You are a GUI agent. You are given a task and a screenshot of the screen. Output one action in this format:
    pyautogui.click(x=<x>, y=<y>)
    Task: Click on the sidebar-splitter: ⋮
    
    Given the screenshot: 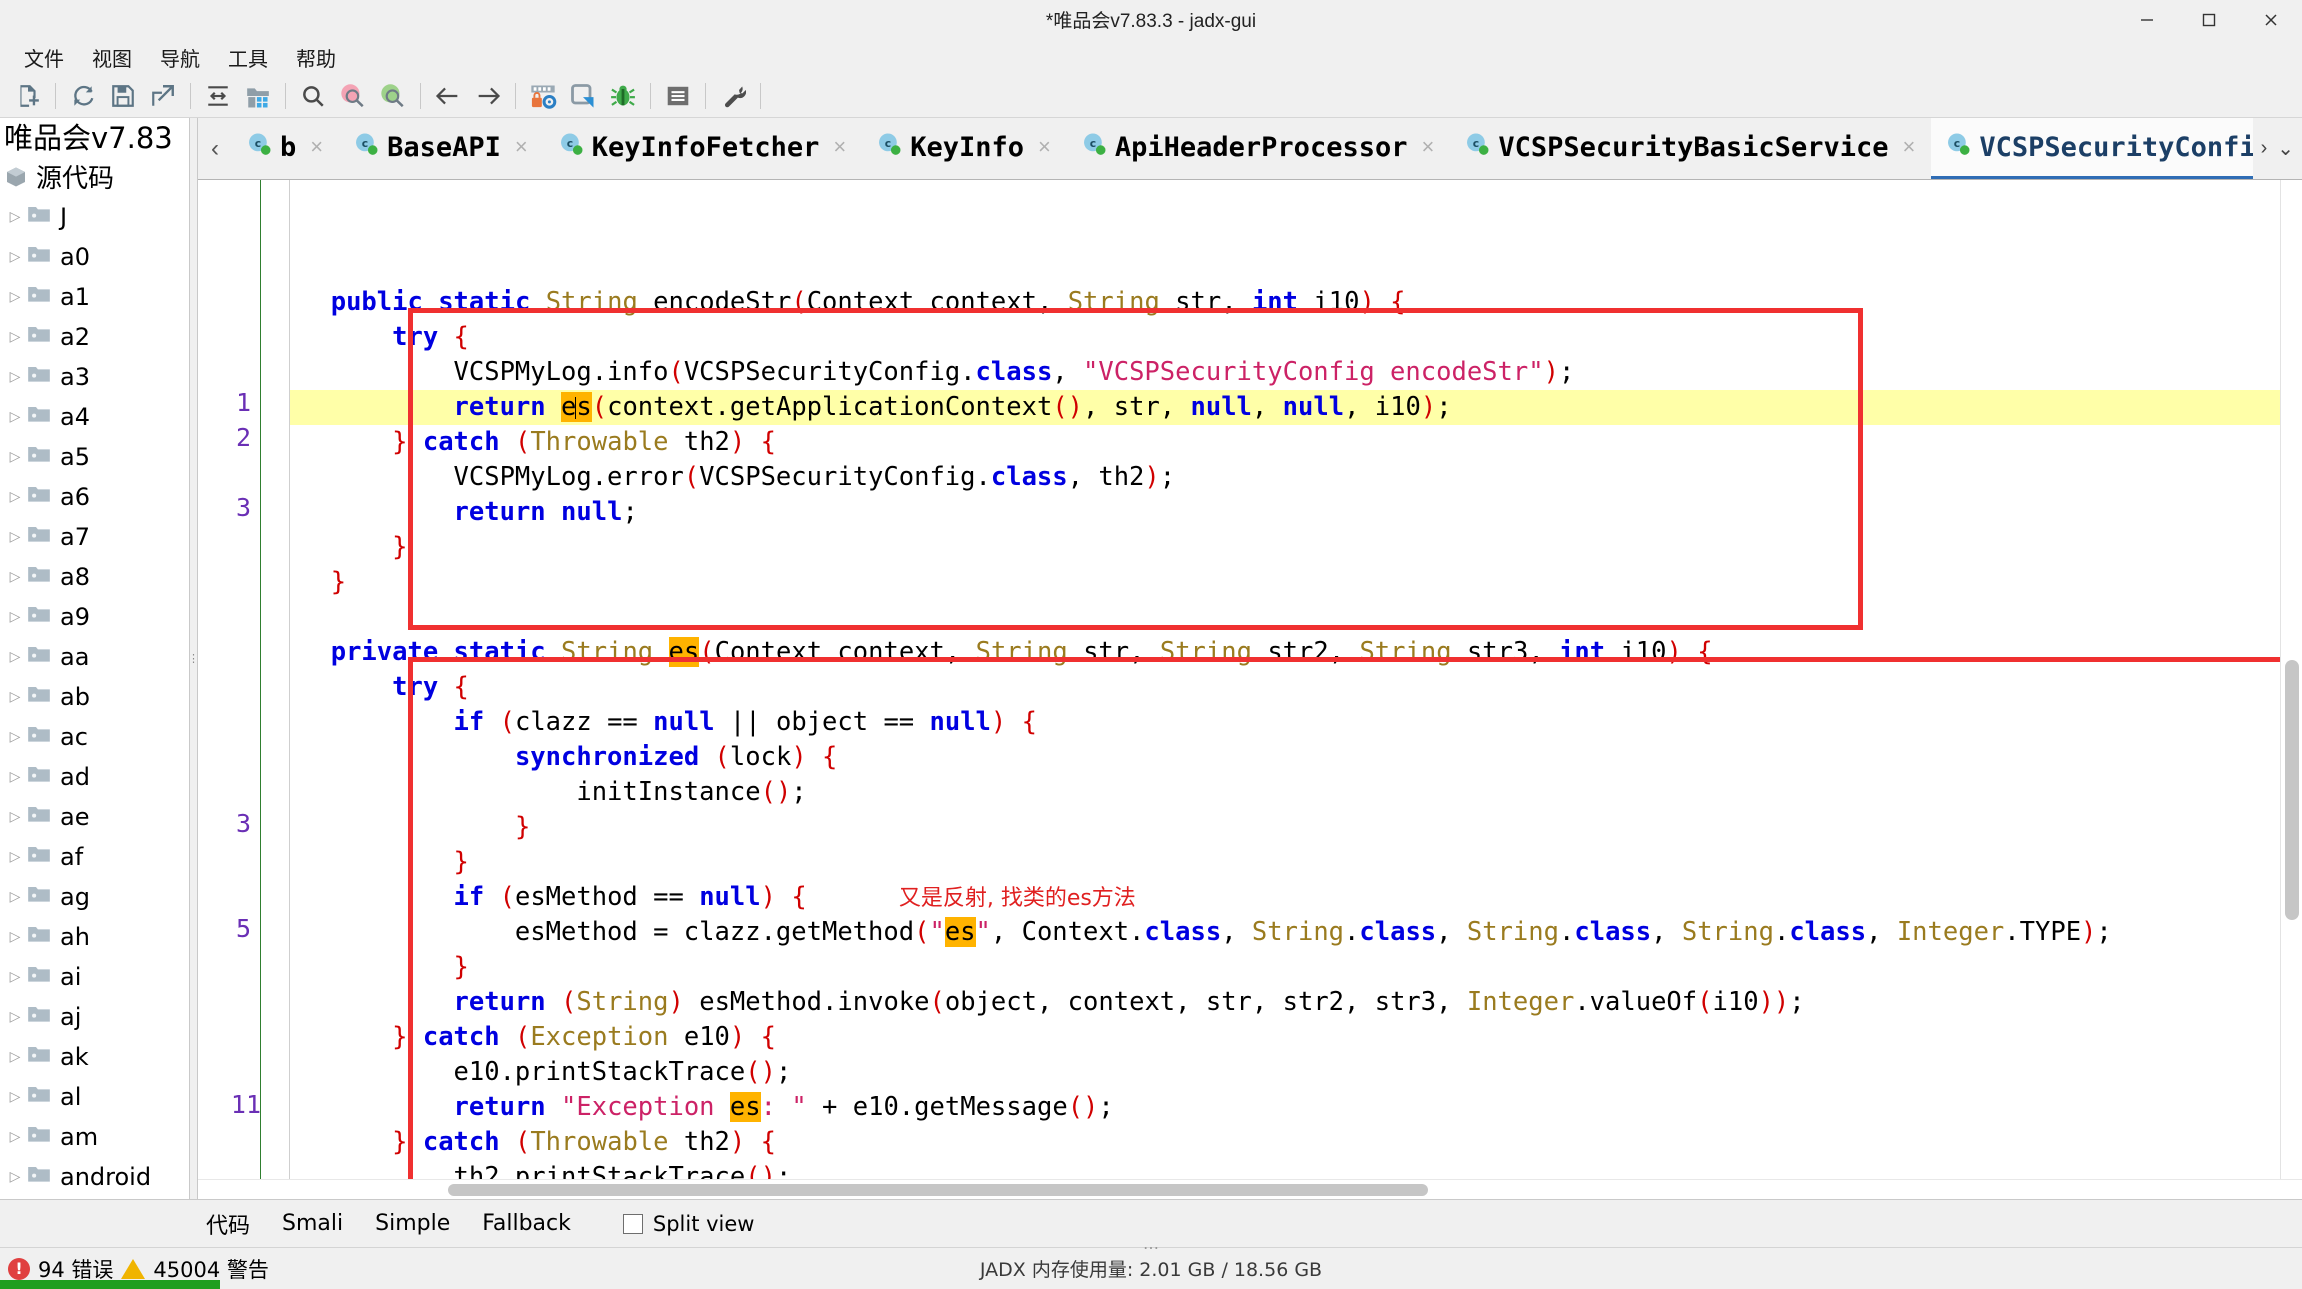 What is the action you would take?
    pyautogui.click(x=193, y=658)
    